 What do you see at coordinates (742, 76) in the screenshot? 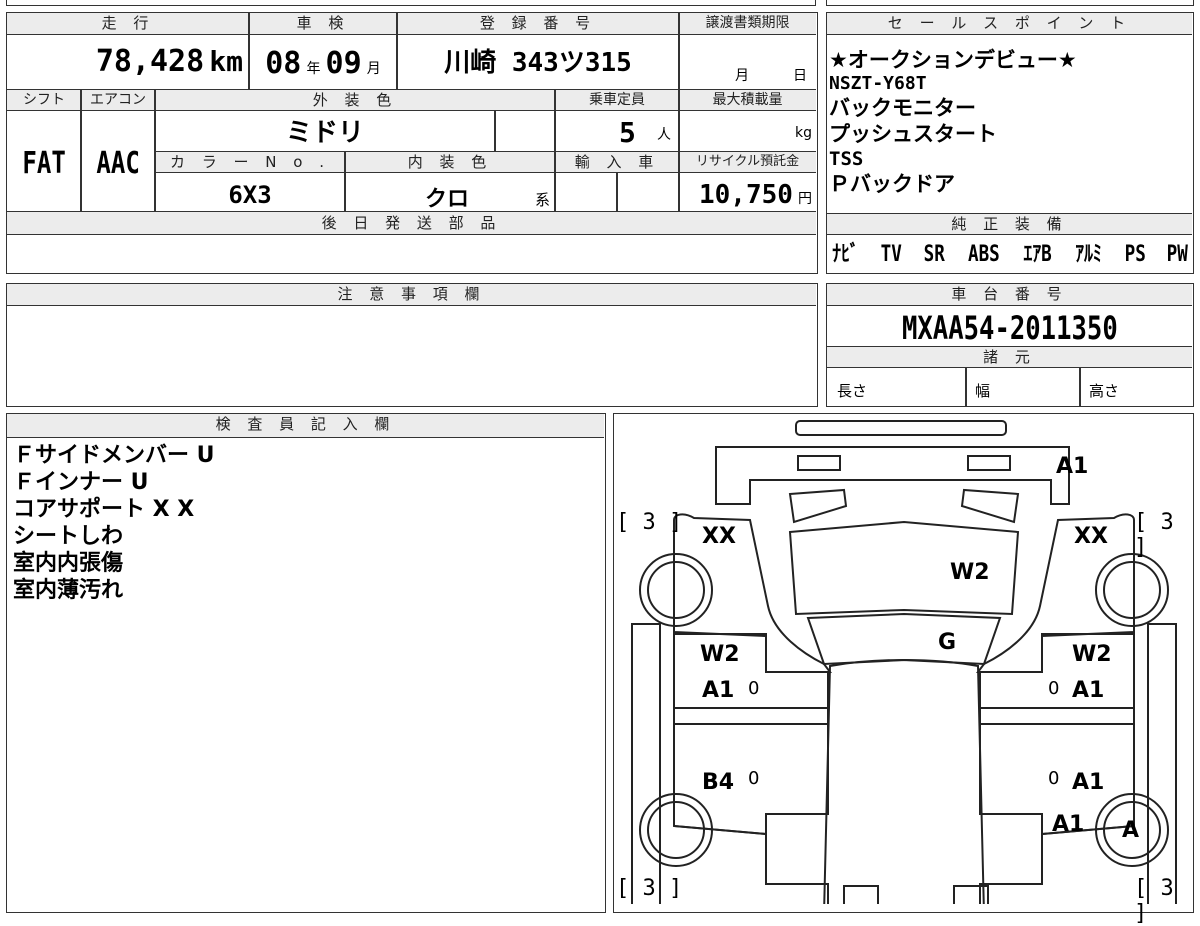
I see `transfer-month: 月` at bounding box center [742, 76].